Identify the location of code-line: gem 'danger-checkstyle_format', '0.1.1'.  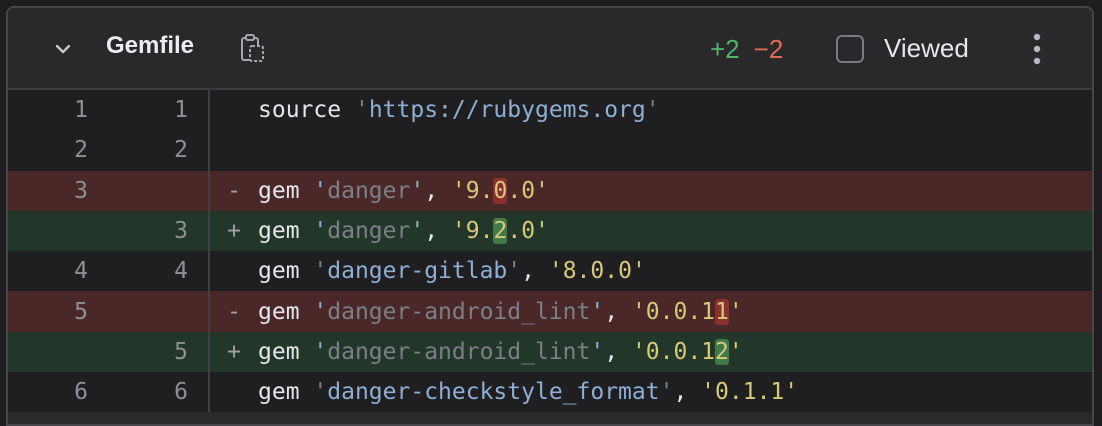
(528, 392).